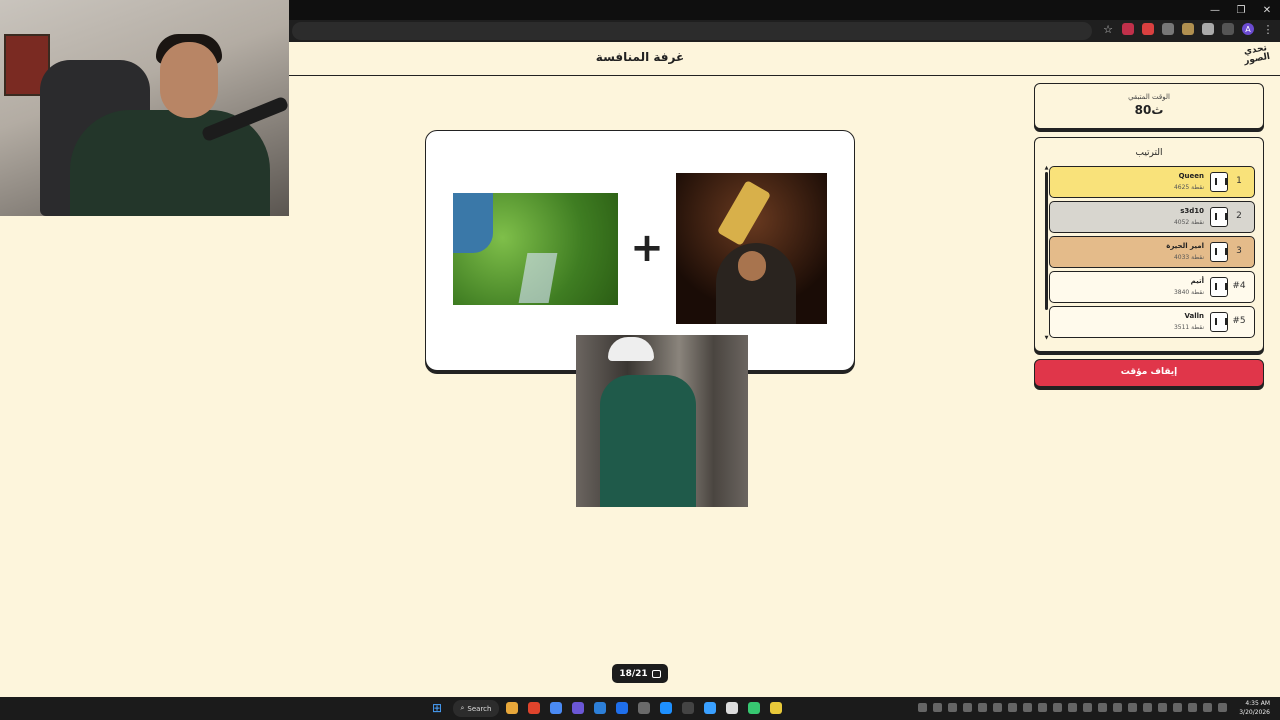 This screenshot has height=720, width=1280. Describe the element at coordinates (1197, 281) in the screenshot. I see `player-name: أتيم` at that location.